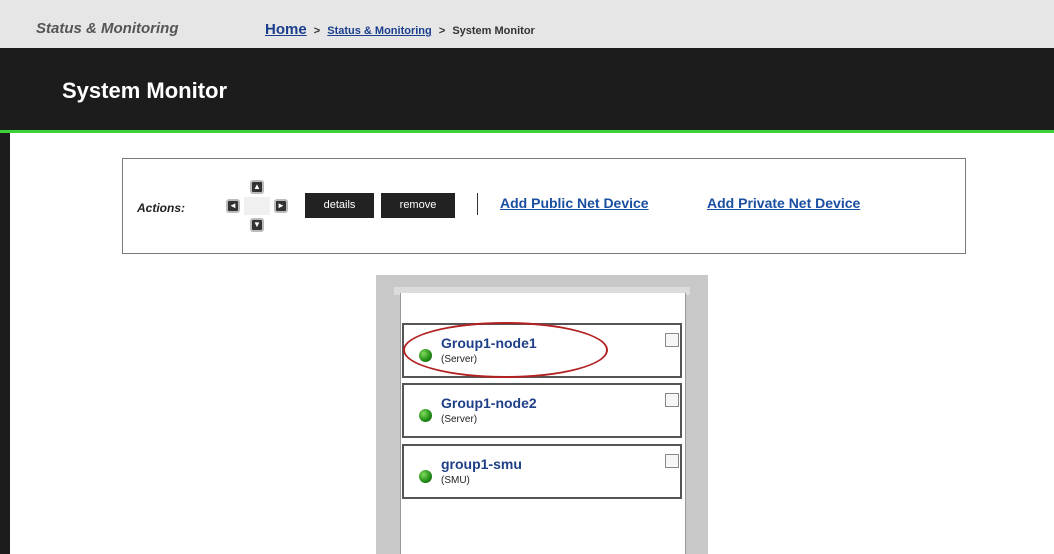 This screenshot has height=554, width=1054. Describe the element at coordinates (107, 28) in the screenshot. I see `section-title: Status & Monitoring` at that location.